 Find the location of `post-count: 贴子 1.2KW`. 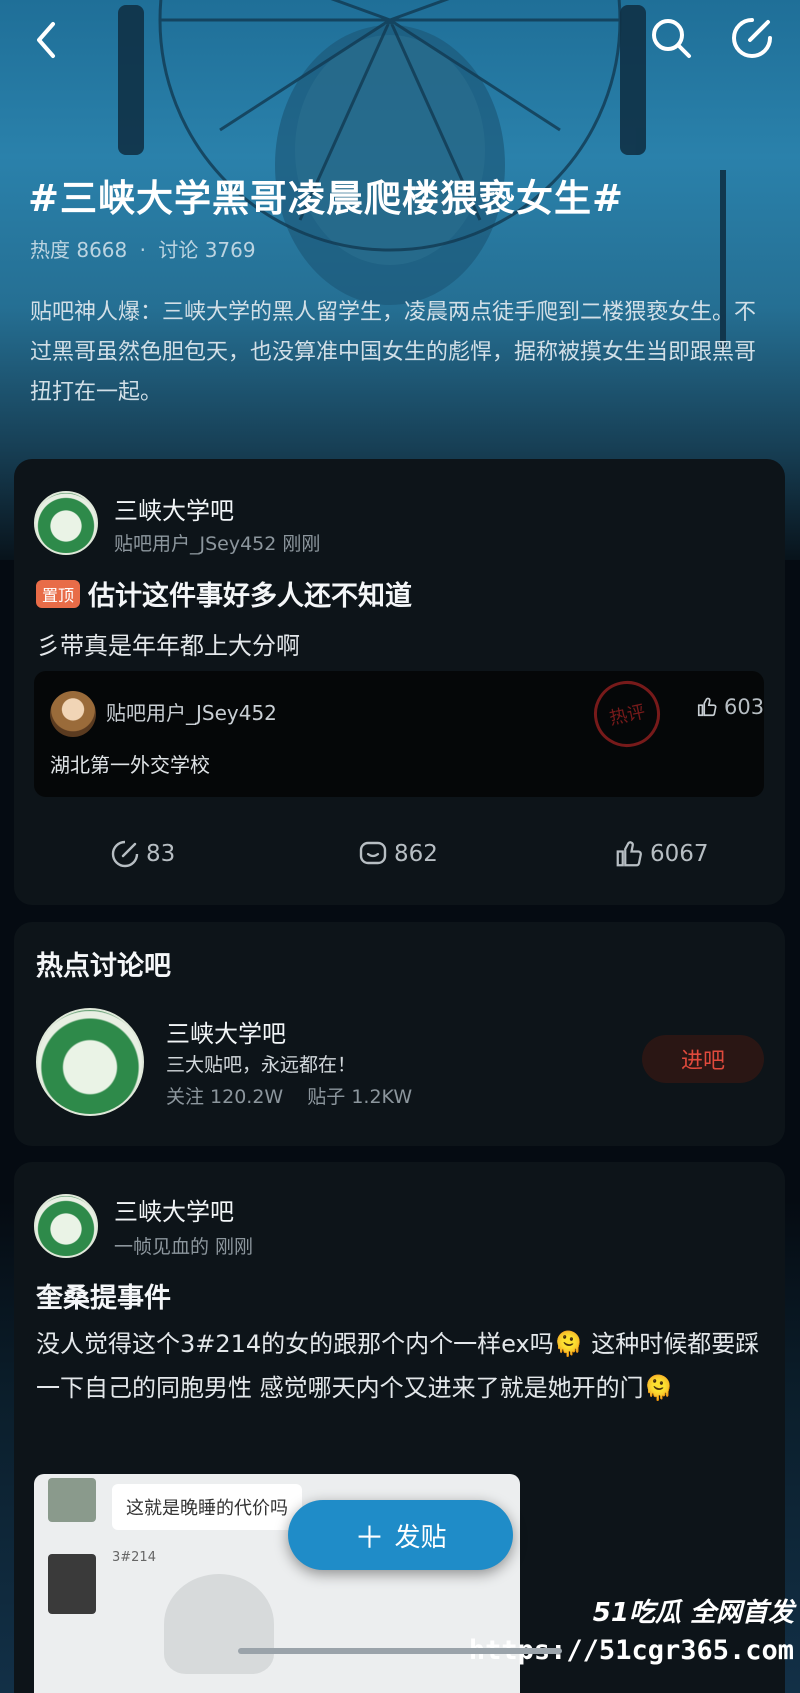

post-count: 贴子 1.2KW is located at coordinates (360, 1097).